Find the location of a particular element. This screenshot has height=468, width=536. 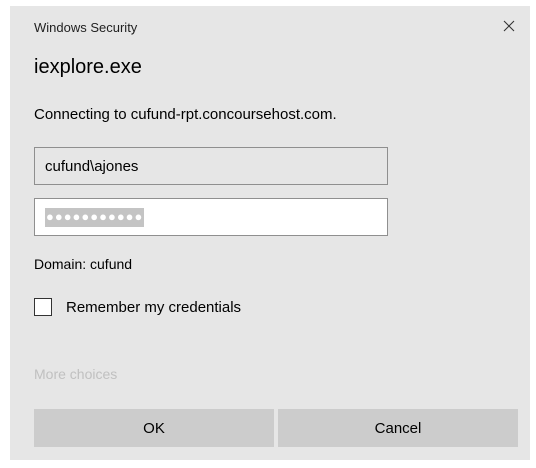

window-title: Windows Security is located at coordinates (86, 27).